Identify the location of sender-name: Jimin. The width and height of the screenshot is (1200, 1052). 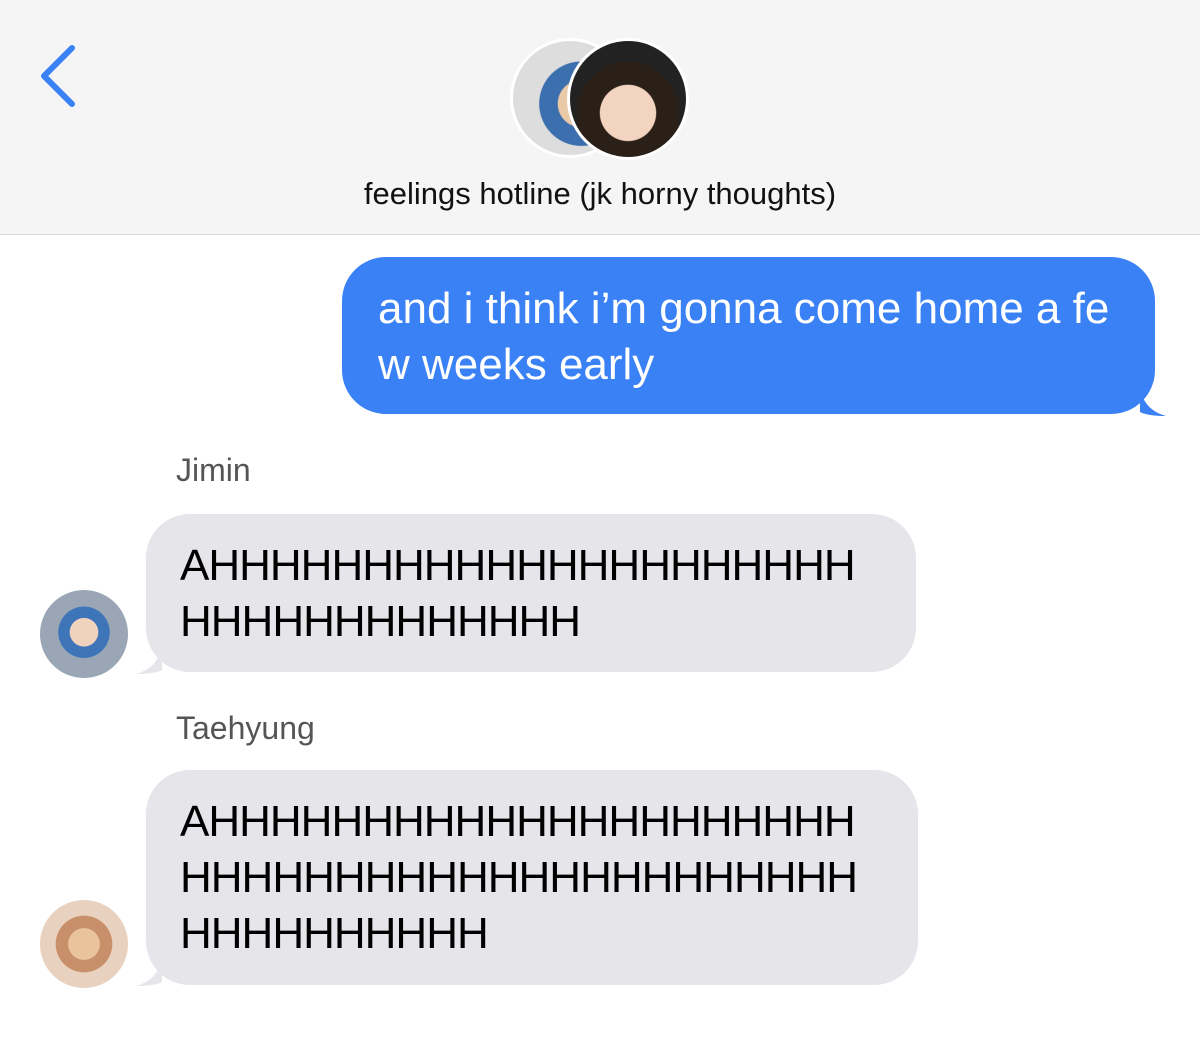
(213, 470).